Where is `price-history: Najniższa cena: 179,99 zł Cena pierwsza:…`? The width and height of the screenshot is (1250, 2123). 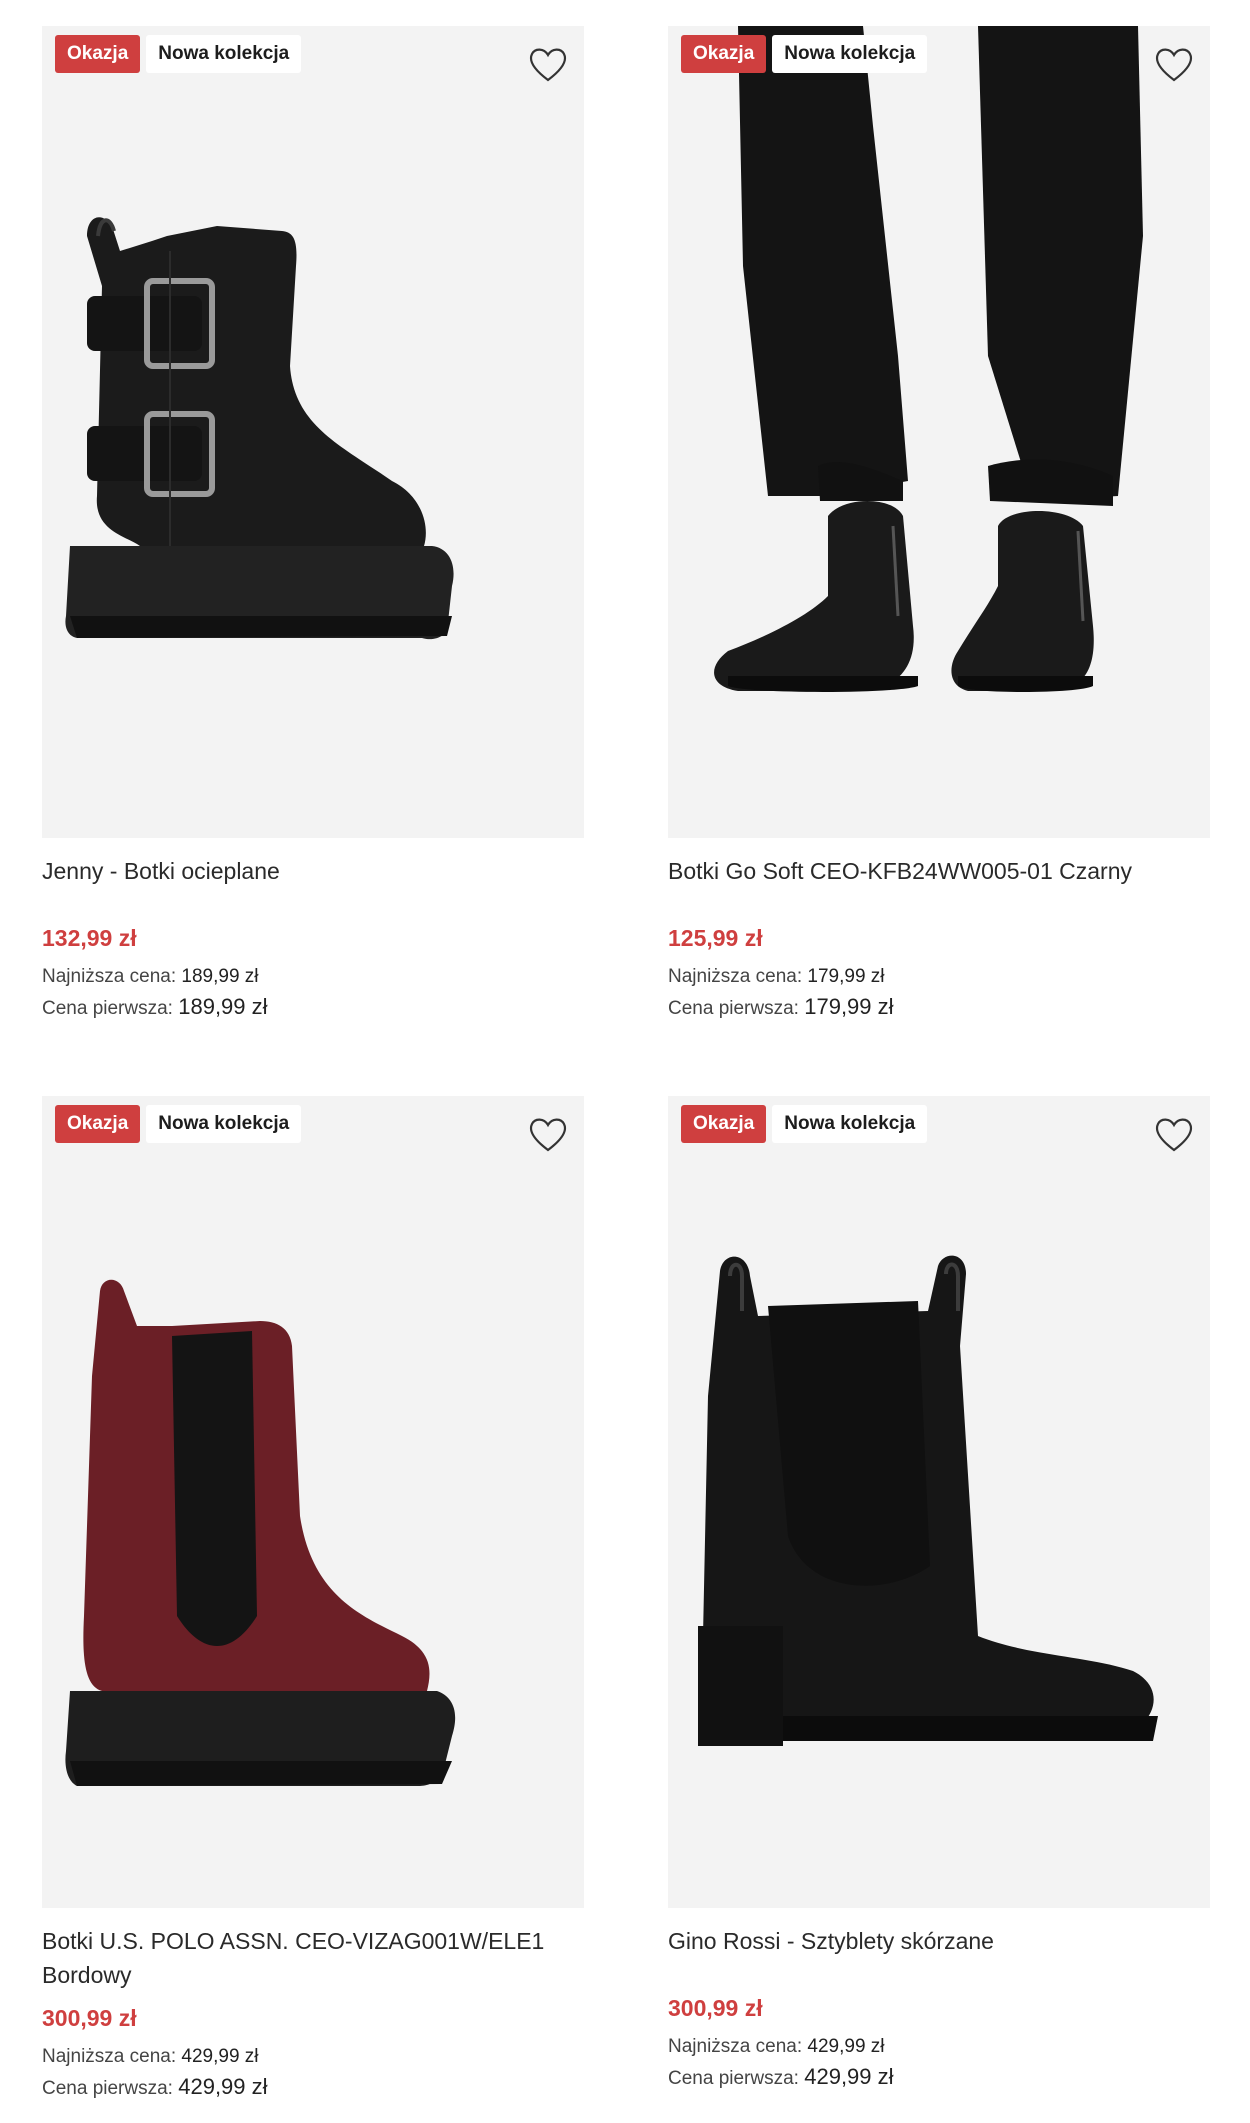 price-history: Najniższa cena: 179,99 zł Cena pierwsza:… is located at coordinates (939, 993).